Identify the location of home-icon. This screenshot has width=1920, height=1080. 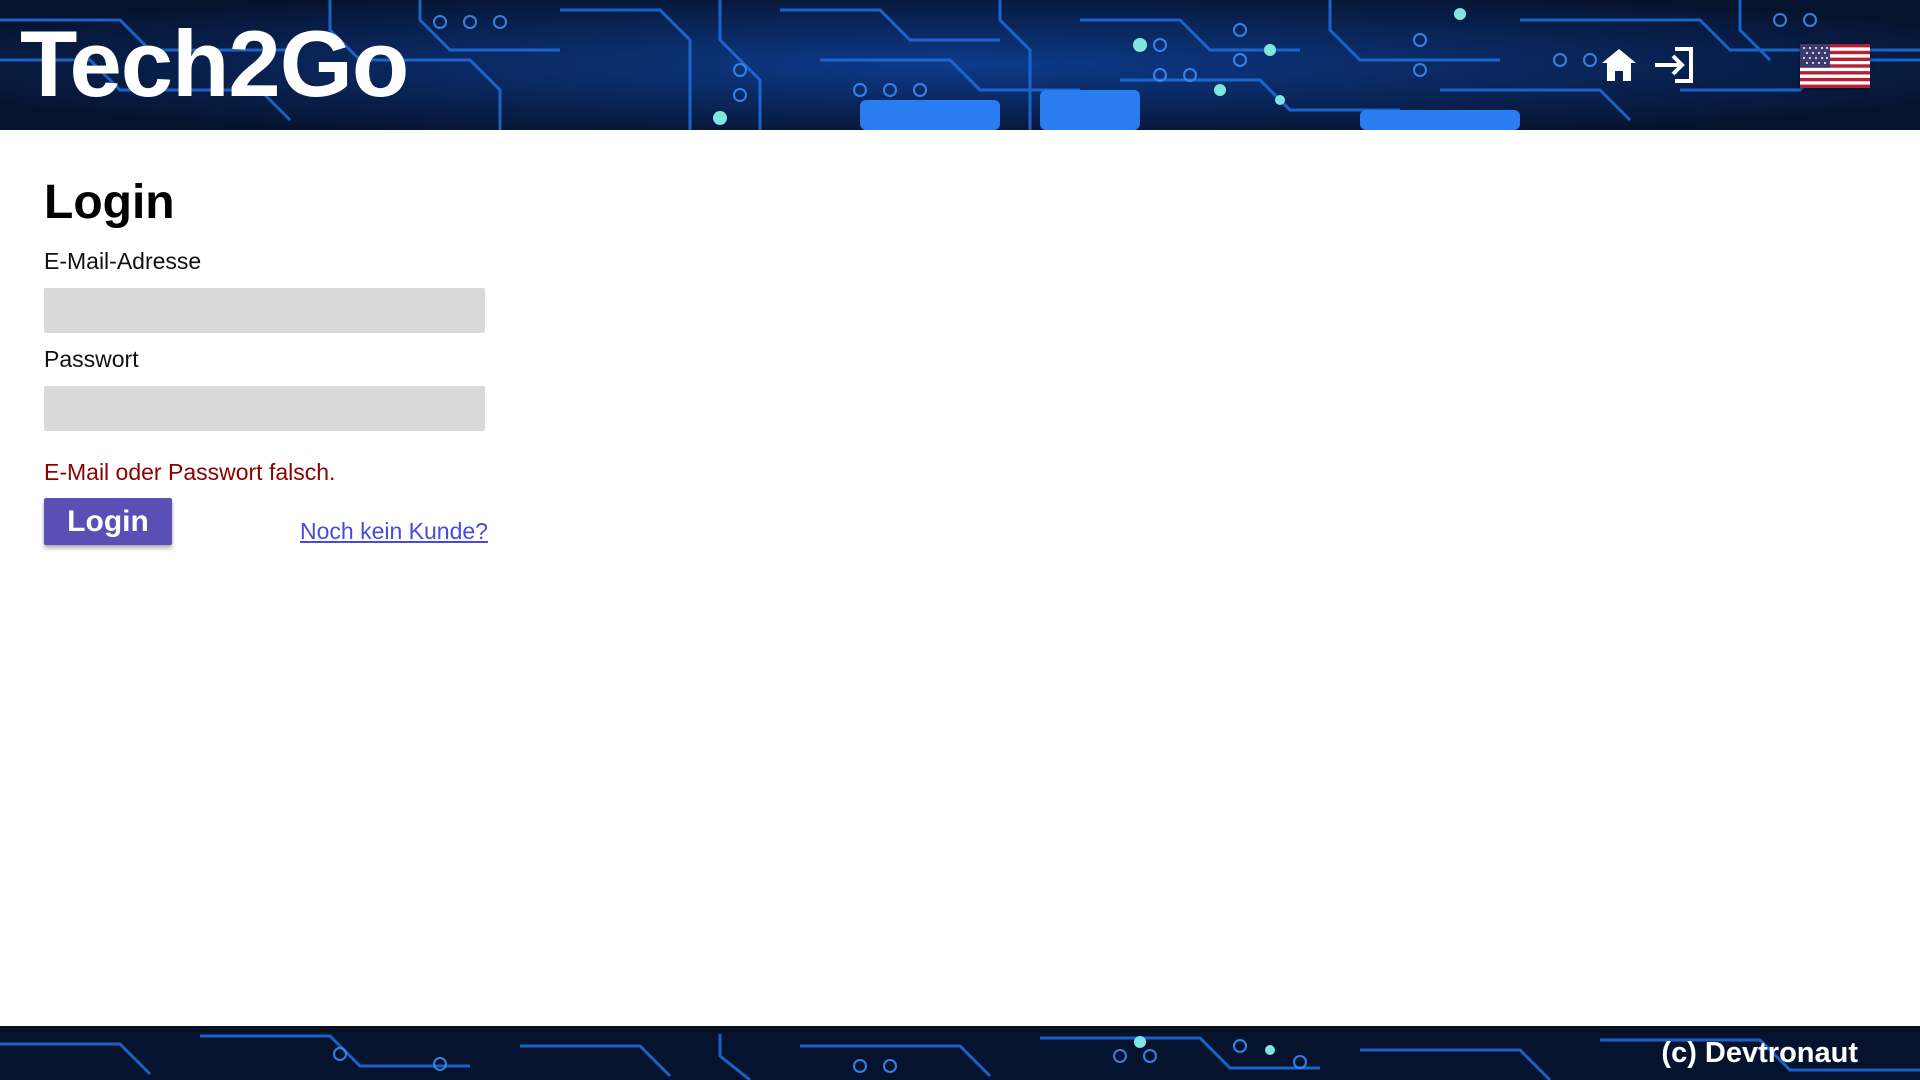
(1619, 65).